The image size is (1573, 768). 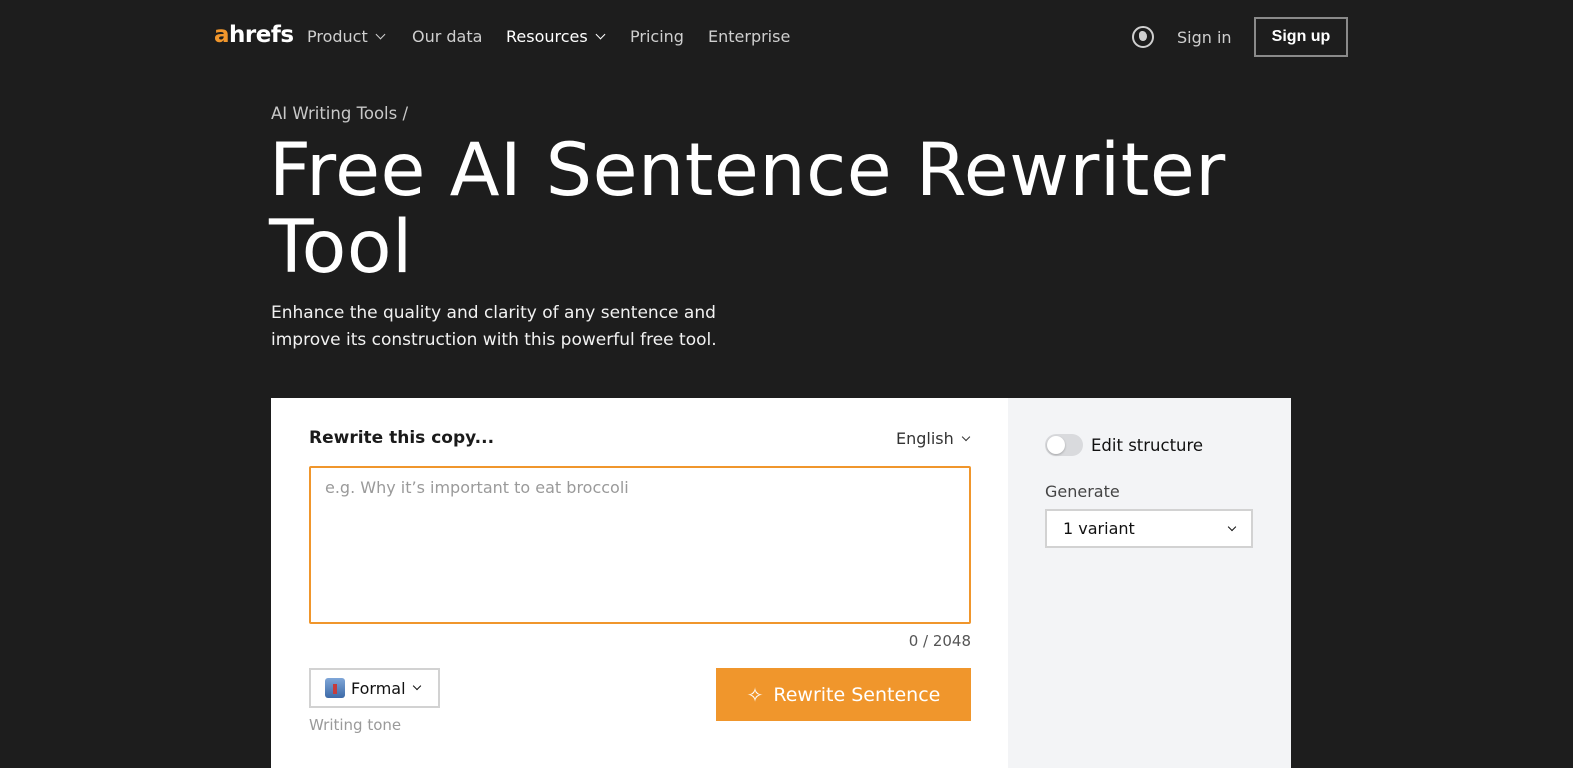 I want to click on rewrite-input, so click(x=640, y=545).